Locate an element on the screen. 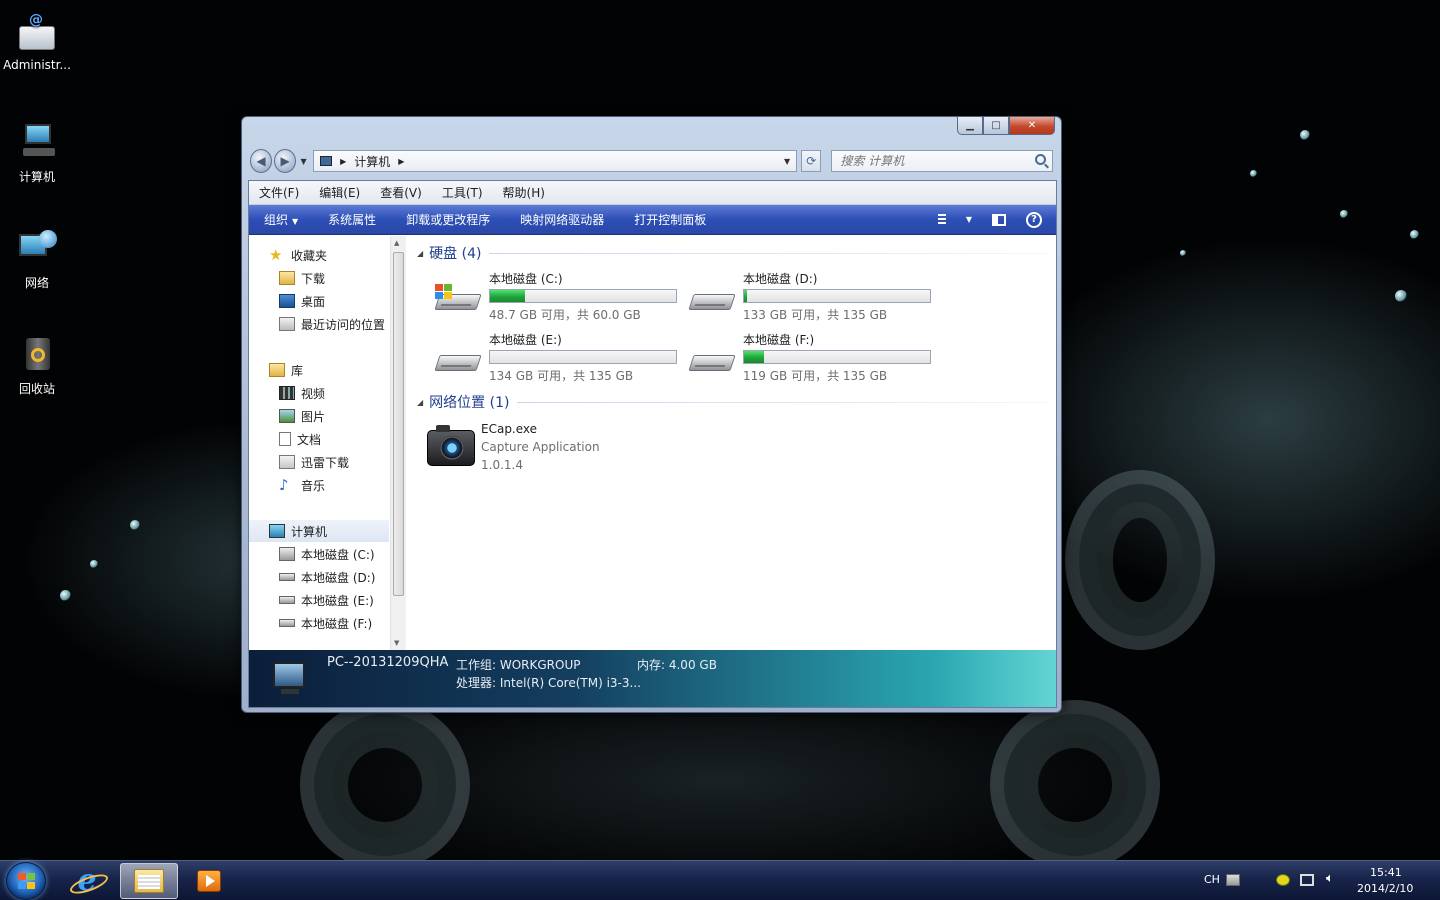  nav-item-drive-c: 本地磁盘 (C:) is located at coordinates (319, 554).